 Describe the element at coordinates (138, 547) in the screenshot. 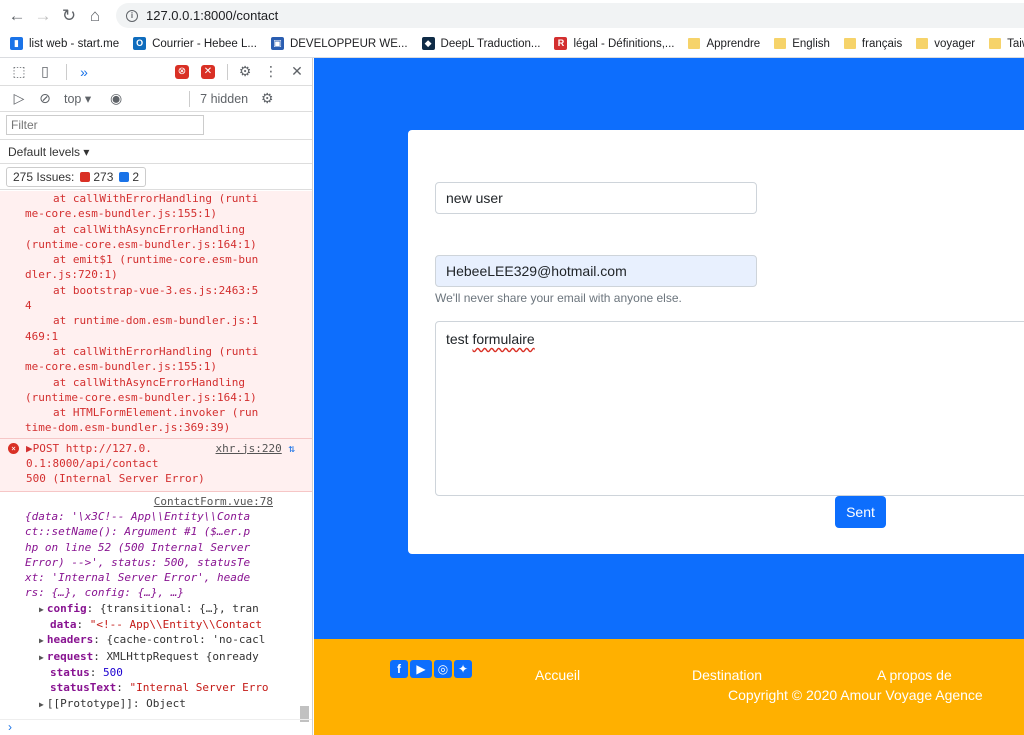

I see `log-object-line: hp on line 52 (500 Internal Server` at that location.